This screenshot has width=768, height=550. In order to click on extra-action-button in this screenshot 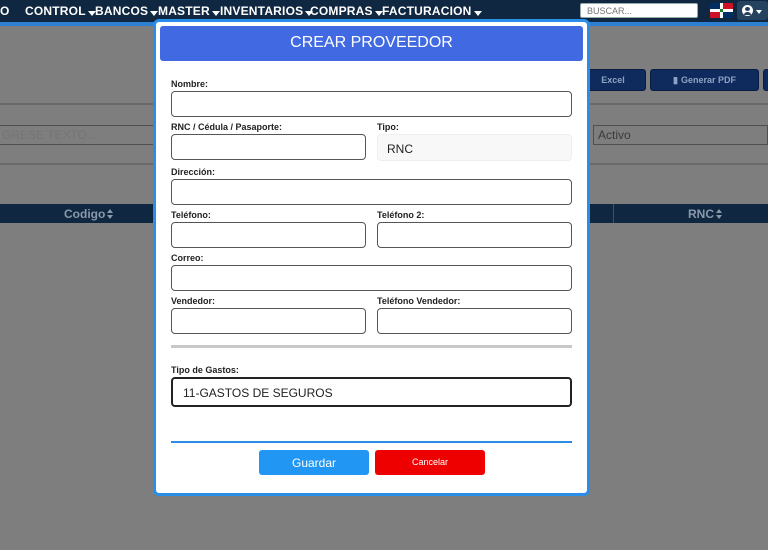, I will do `click(765, 80)`.